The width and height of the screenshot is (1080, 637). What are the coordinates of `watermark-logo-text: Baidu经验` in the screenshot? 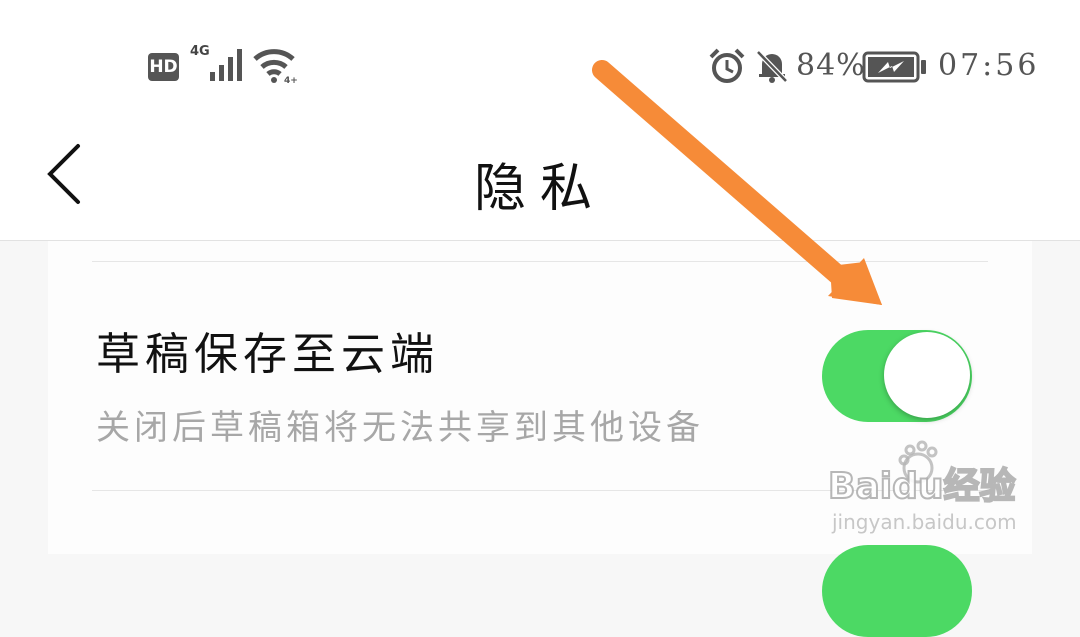 It's located at (921, 486).